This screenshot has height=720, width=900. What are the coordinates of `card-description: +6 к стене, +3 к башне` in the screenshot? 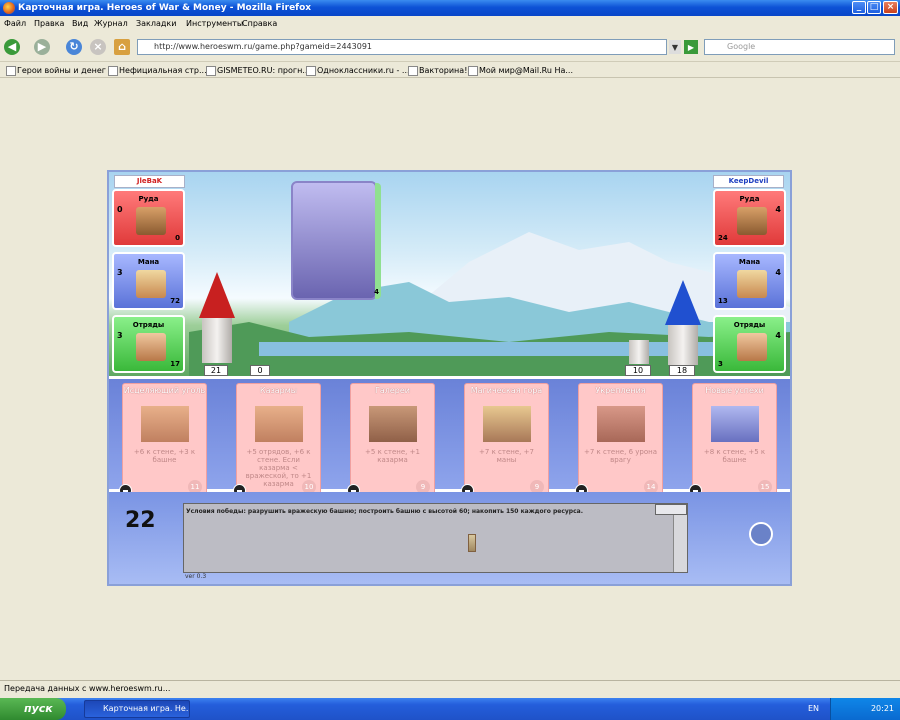 It's located at (164, 456).